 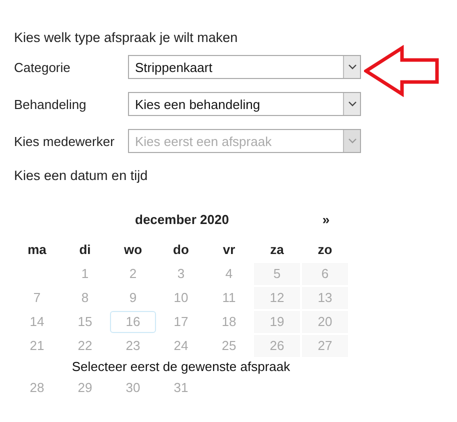 What do you see at coordinates (65, 141) in the screenshot?
I see `field-label: Kies medewerker` at bounding box center [65, 141].